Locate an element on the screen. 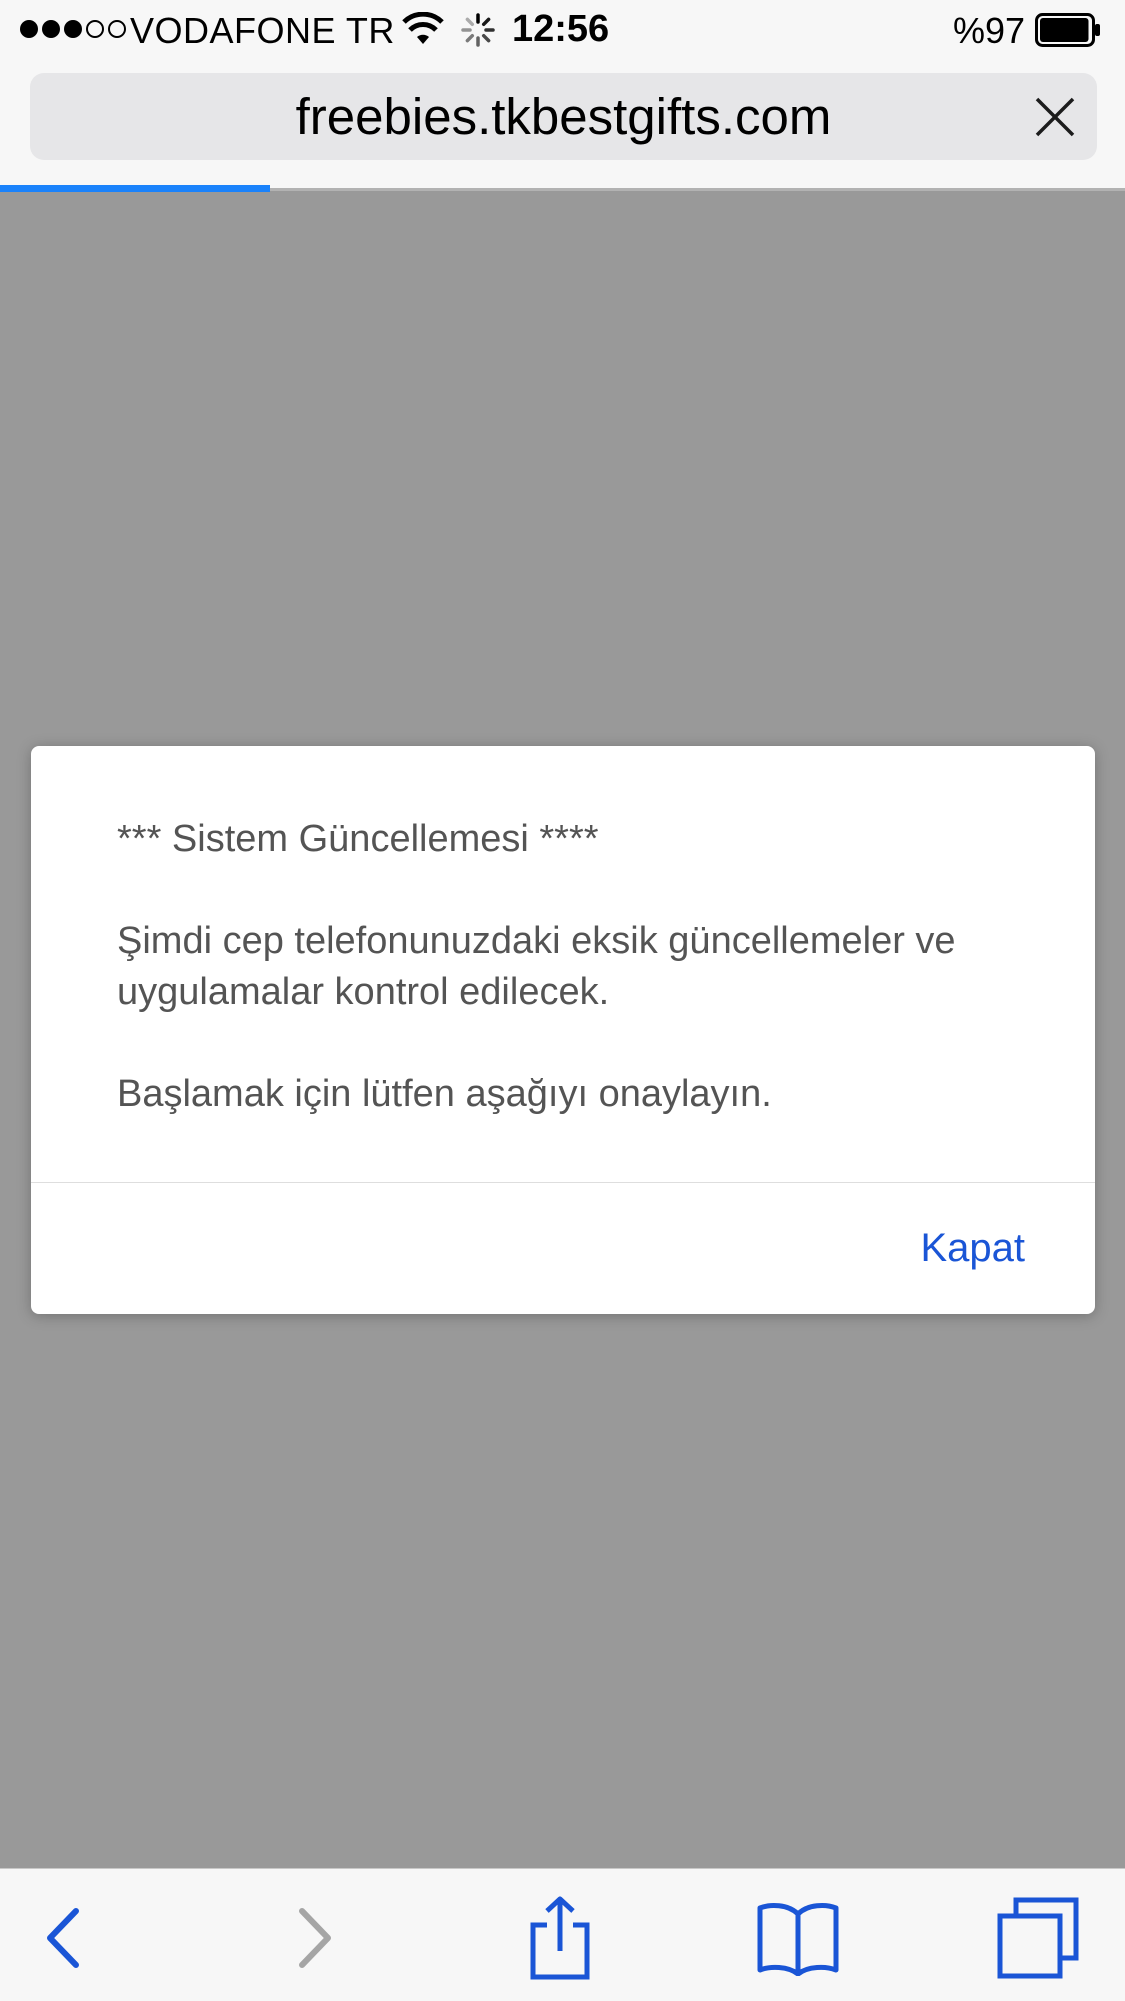 This screenshot has width=1125, height=2001. clock: 12:56 is located at coordinates (561, 29).